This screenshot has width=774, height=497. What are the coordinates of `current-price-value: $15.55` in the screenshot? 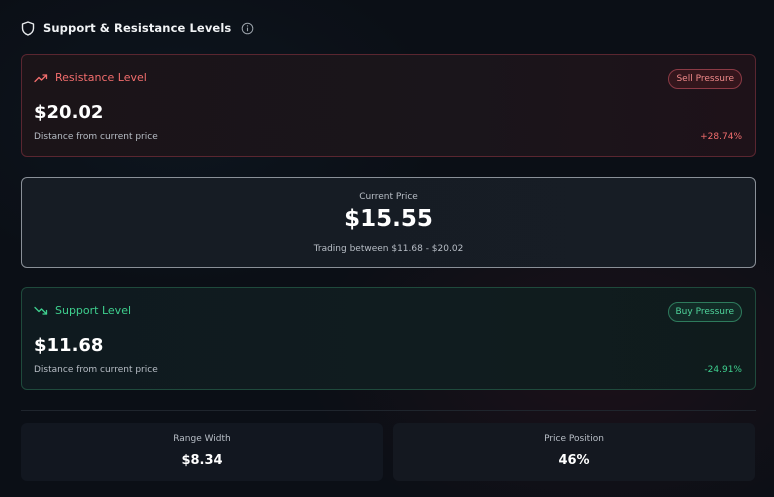 It's located at (388, 219).